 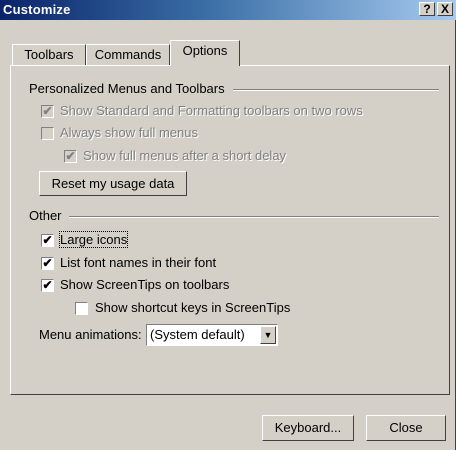 I want to click on title-bar: Customize ? X, so click(x=228, y=10).